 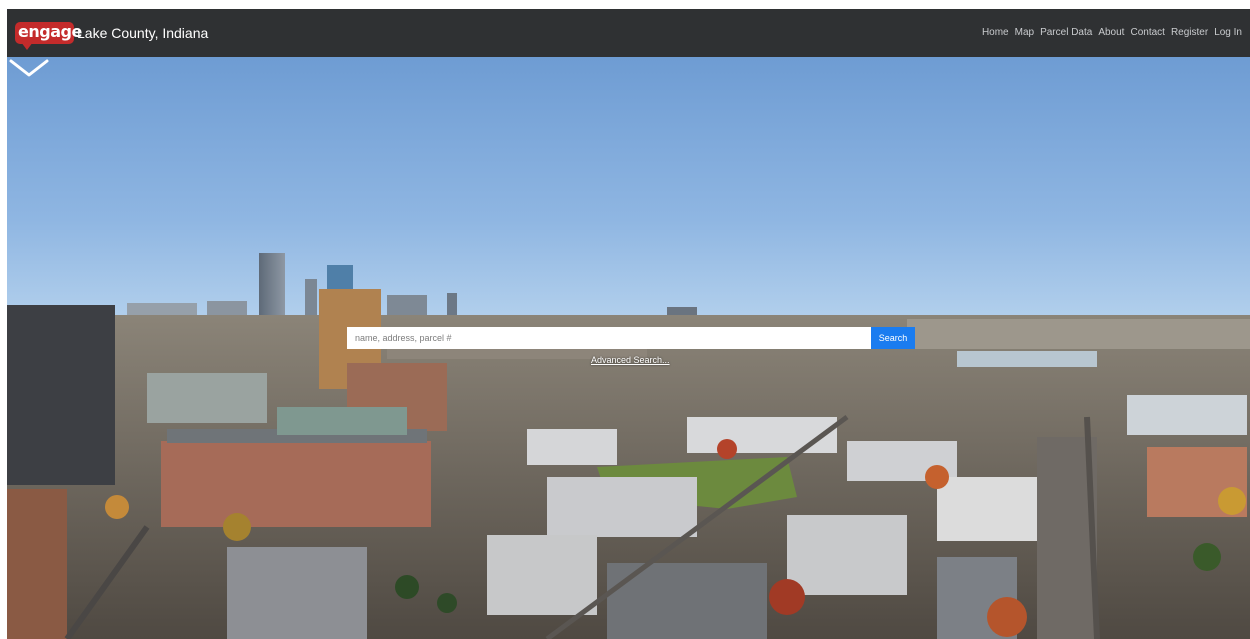 I want to click on chevron-down-icon, so click(x=29, y=69).